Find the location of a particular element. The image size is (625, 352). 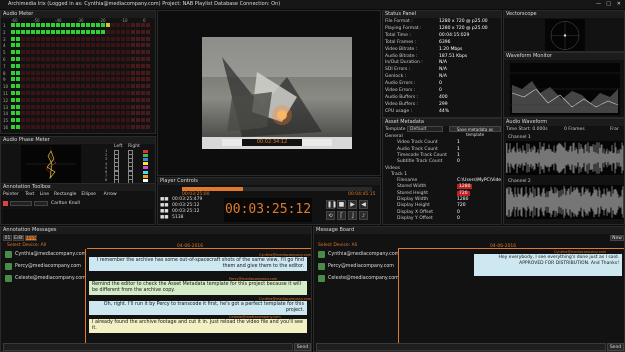

message-board-input is located at coordinates (461, 347).